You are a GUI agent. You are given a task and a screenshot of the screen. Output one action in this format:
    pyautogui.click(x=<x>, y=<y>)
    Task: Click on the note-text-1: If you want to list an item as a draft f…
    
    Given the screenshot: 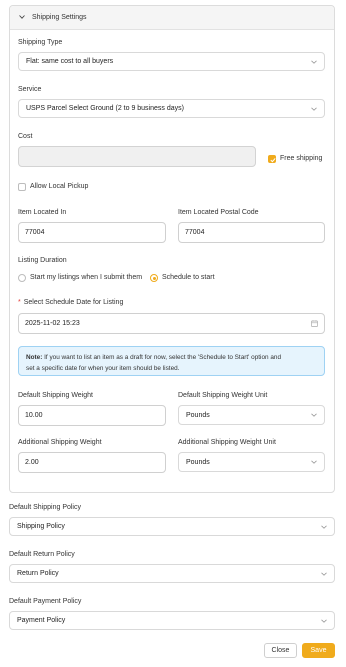 What is the action you would take?
    pyautogui.click(x=162, y=357)
    